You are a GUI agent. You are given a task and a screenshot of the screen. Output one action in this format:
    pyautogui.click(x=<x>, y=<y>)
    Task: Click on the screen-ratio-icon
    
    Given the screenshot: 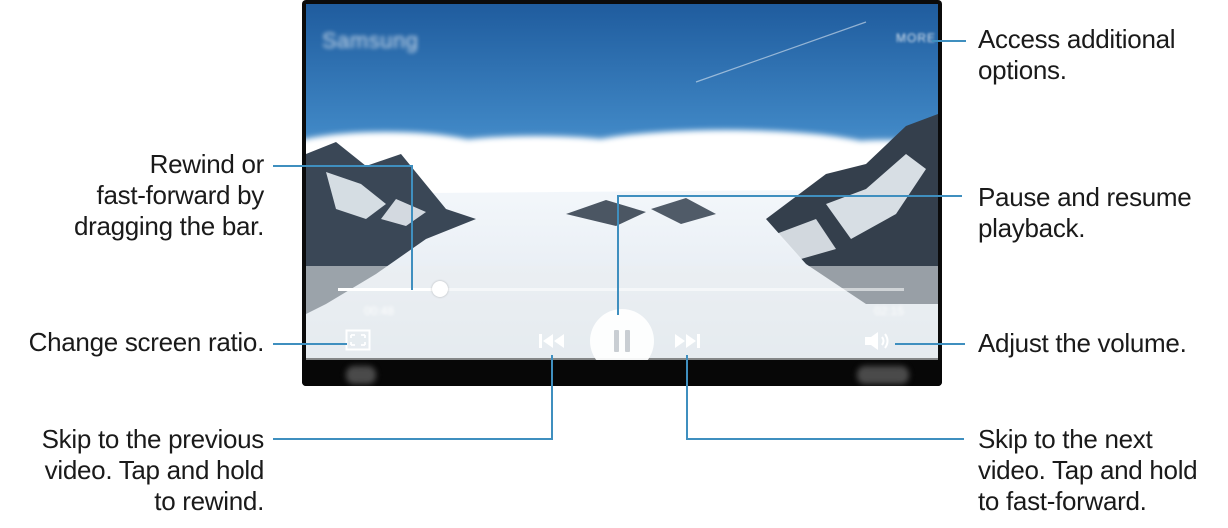 What is the action you would take?
    pyautogui.click(x=358, y=340)
    